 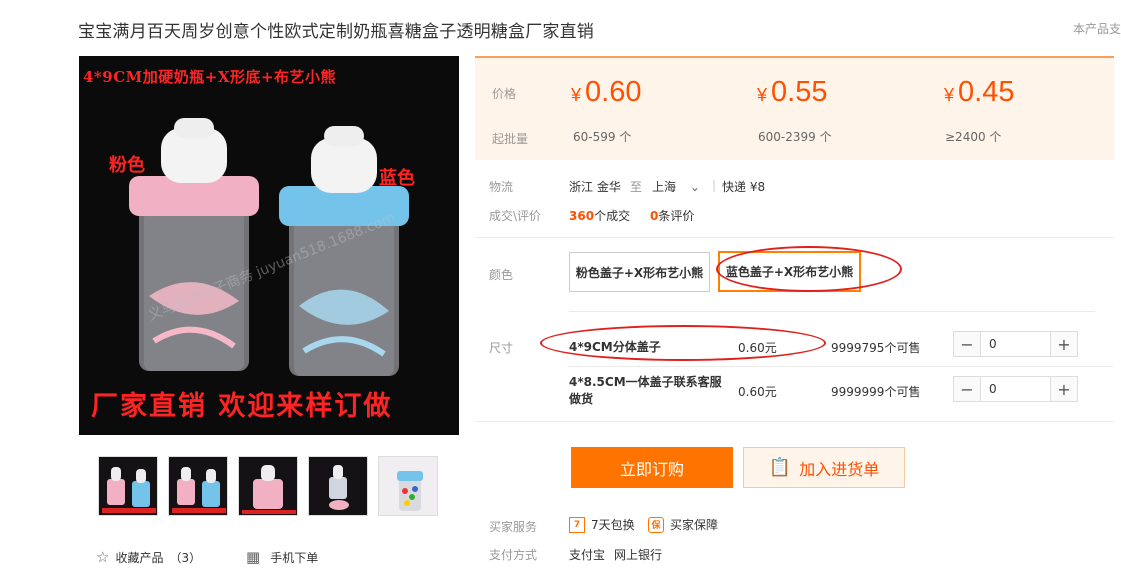 I want to click on mobile-order: ▦ 手机下单, so click(x=282, y=557).